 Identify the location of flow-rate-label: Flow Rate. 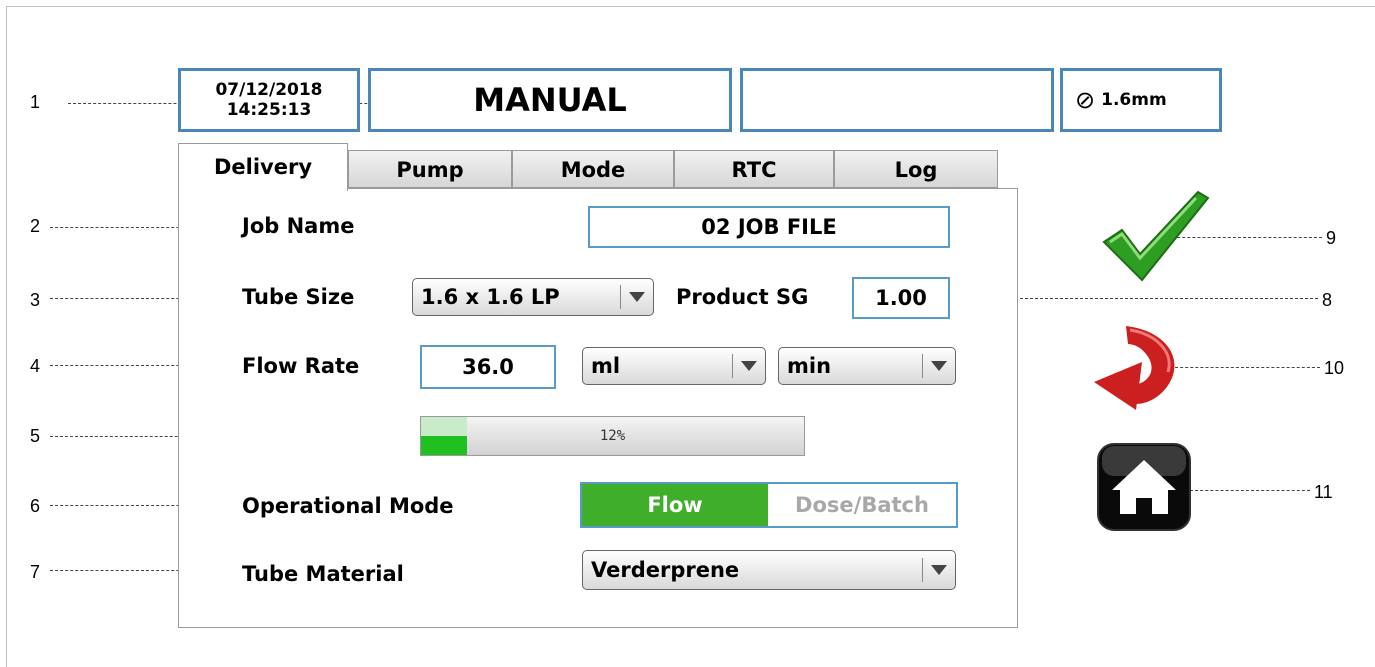
(301, 366).